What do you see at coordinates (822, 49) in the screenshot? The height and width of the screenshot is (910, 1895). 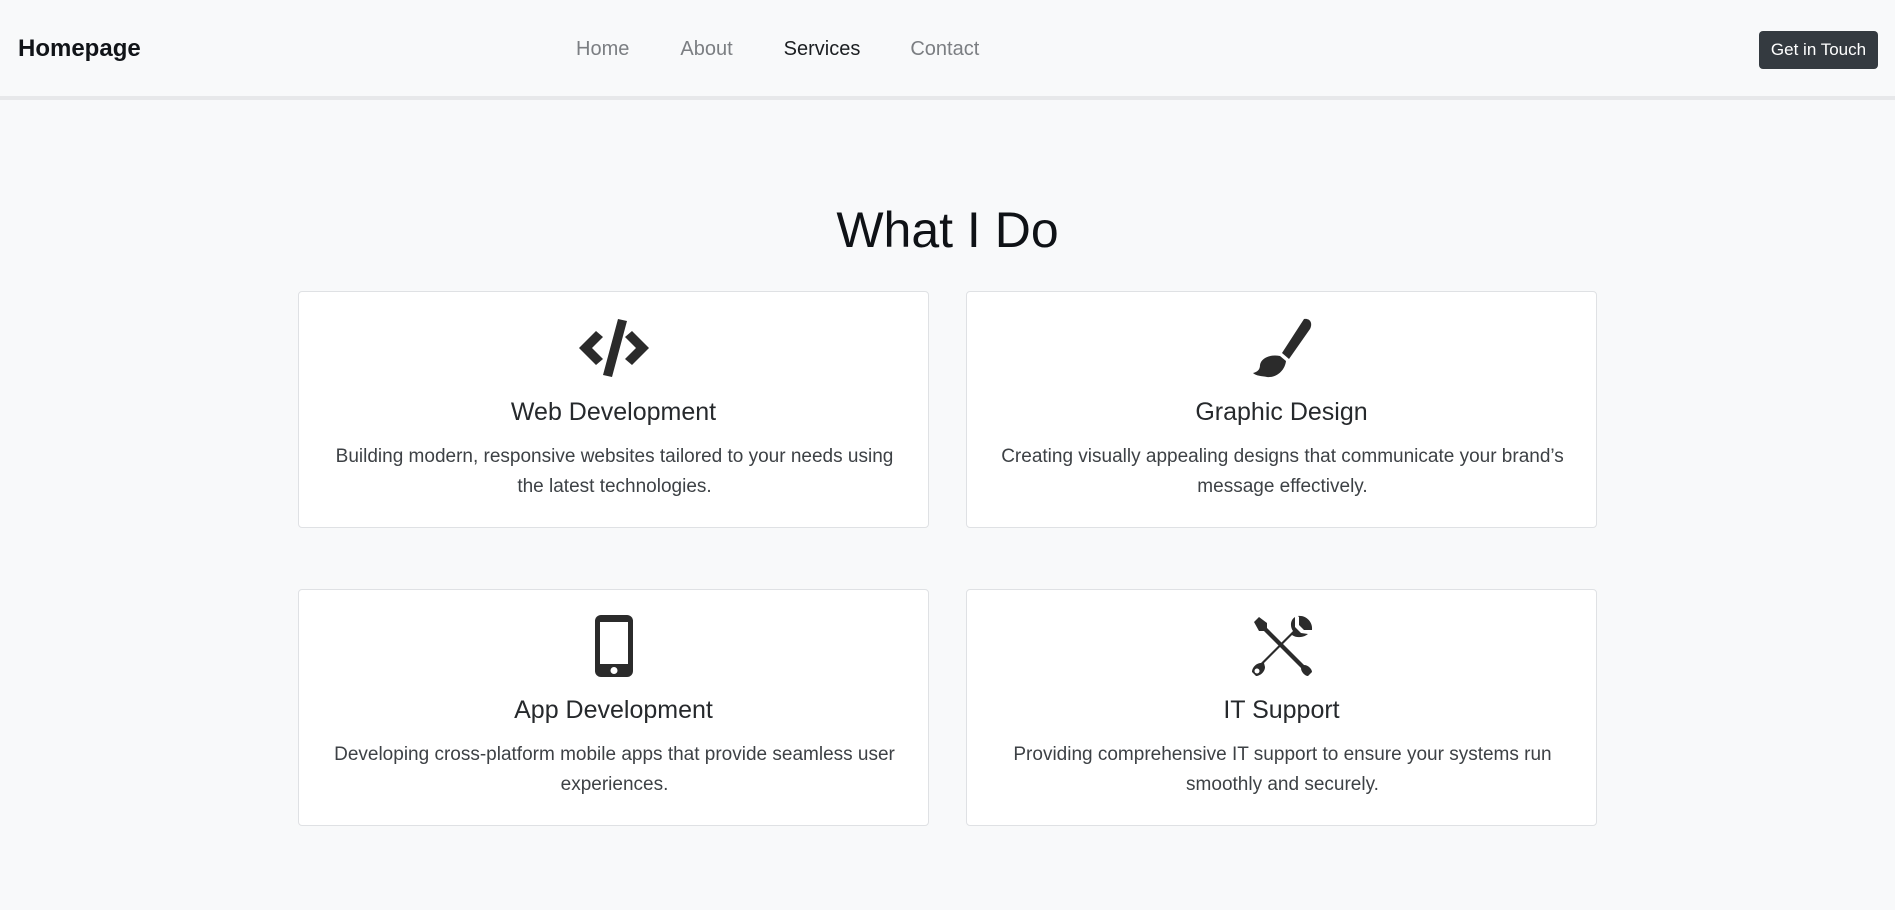 I see `nav-link-services: Services` at bounding box center [822, 49].